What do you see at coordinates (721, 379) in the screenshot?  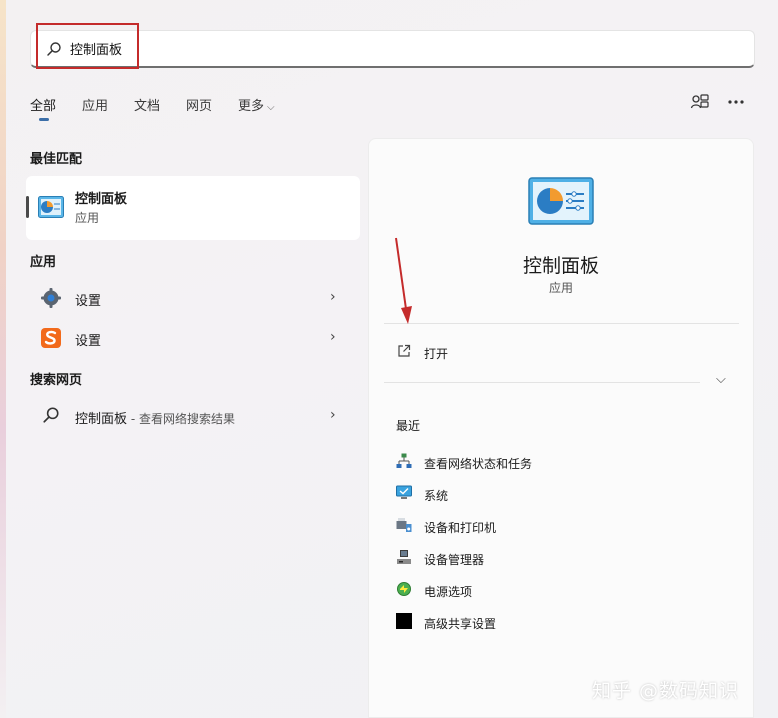 I see `expand-chevron-icon: ⌵` at bounding box center [721, 379].